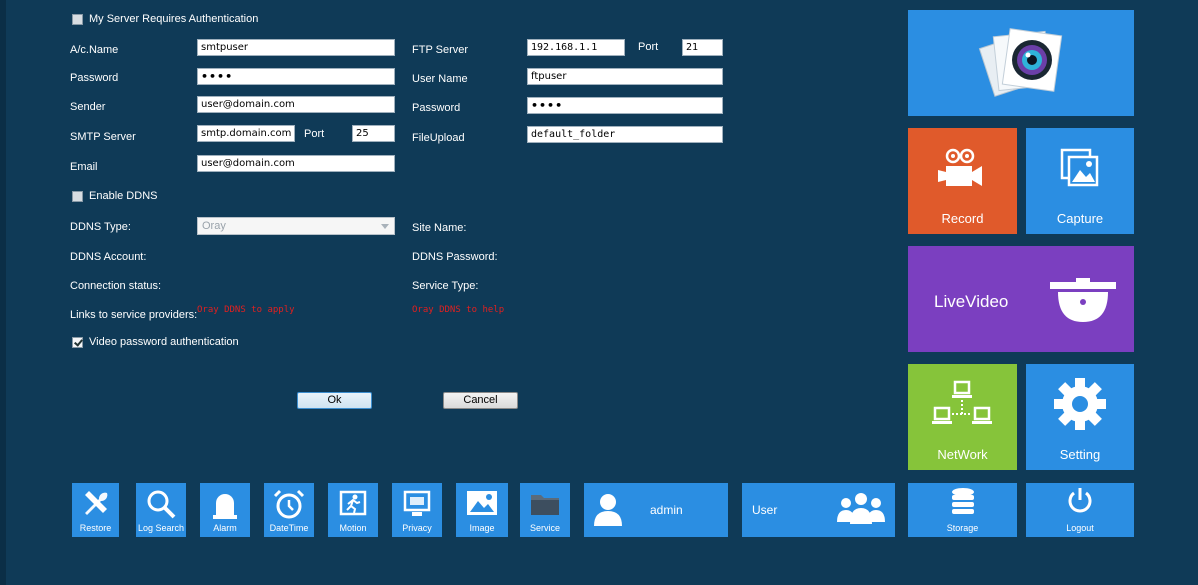 This screenshot has height=585, width=1198. What do you see at coordinates (289, 528) in the screenshot?
I see `datetime-label: DateTime` at bounding box center [289, 528].